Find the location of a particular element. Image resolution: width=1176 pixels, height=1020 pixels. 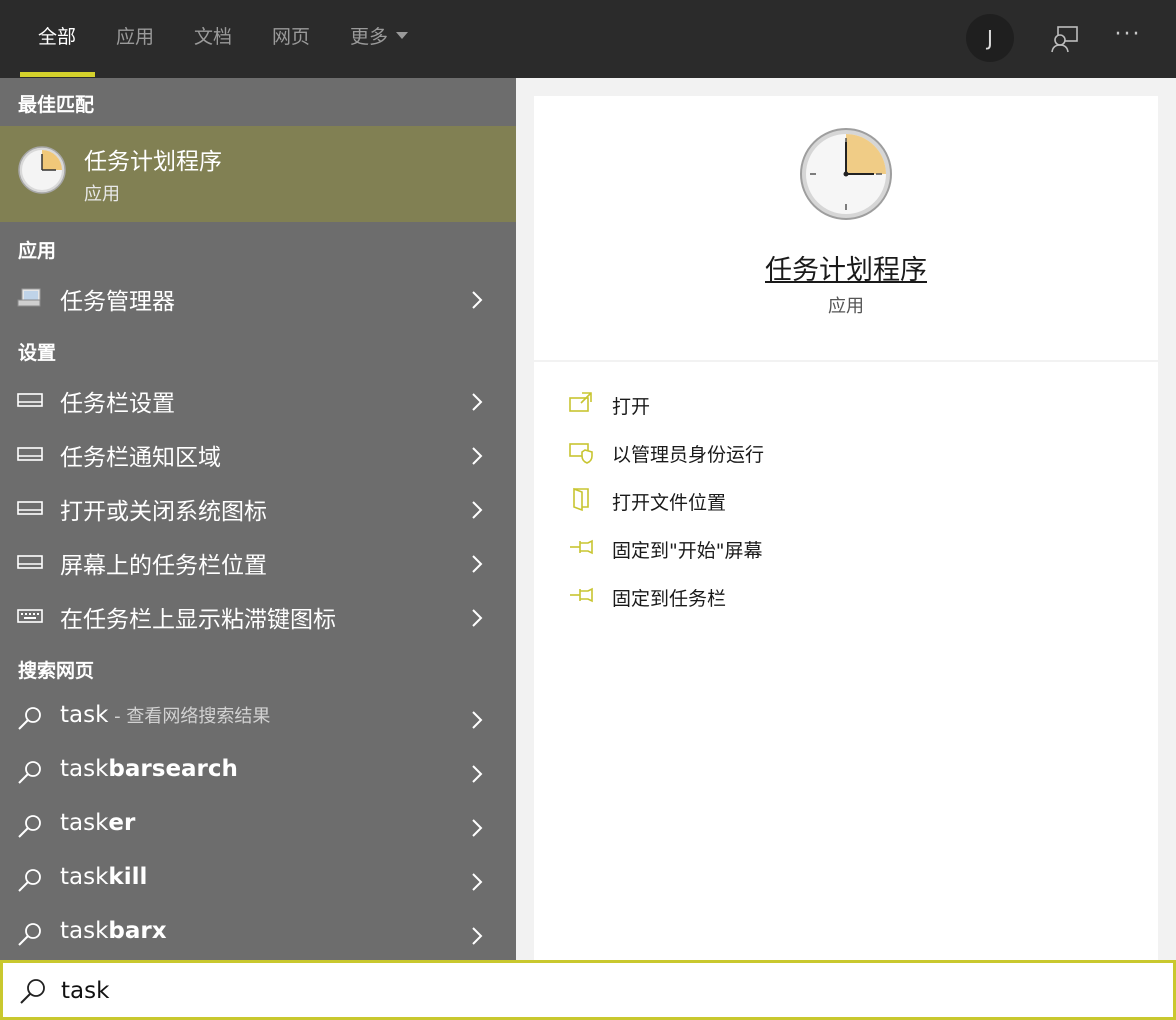

settings-result-item: 在任务栏上显示粘滞键图标 is located at coordinates (258, 617).